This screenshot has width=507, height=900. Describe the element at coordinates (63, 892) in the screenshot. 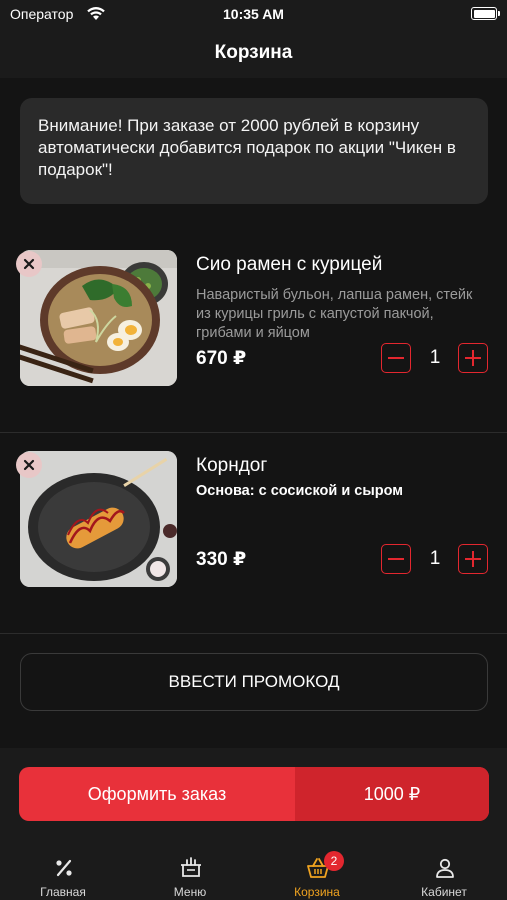

I see `tab-label: Главная` at that location.